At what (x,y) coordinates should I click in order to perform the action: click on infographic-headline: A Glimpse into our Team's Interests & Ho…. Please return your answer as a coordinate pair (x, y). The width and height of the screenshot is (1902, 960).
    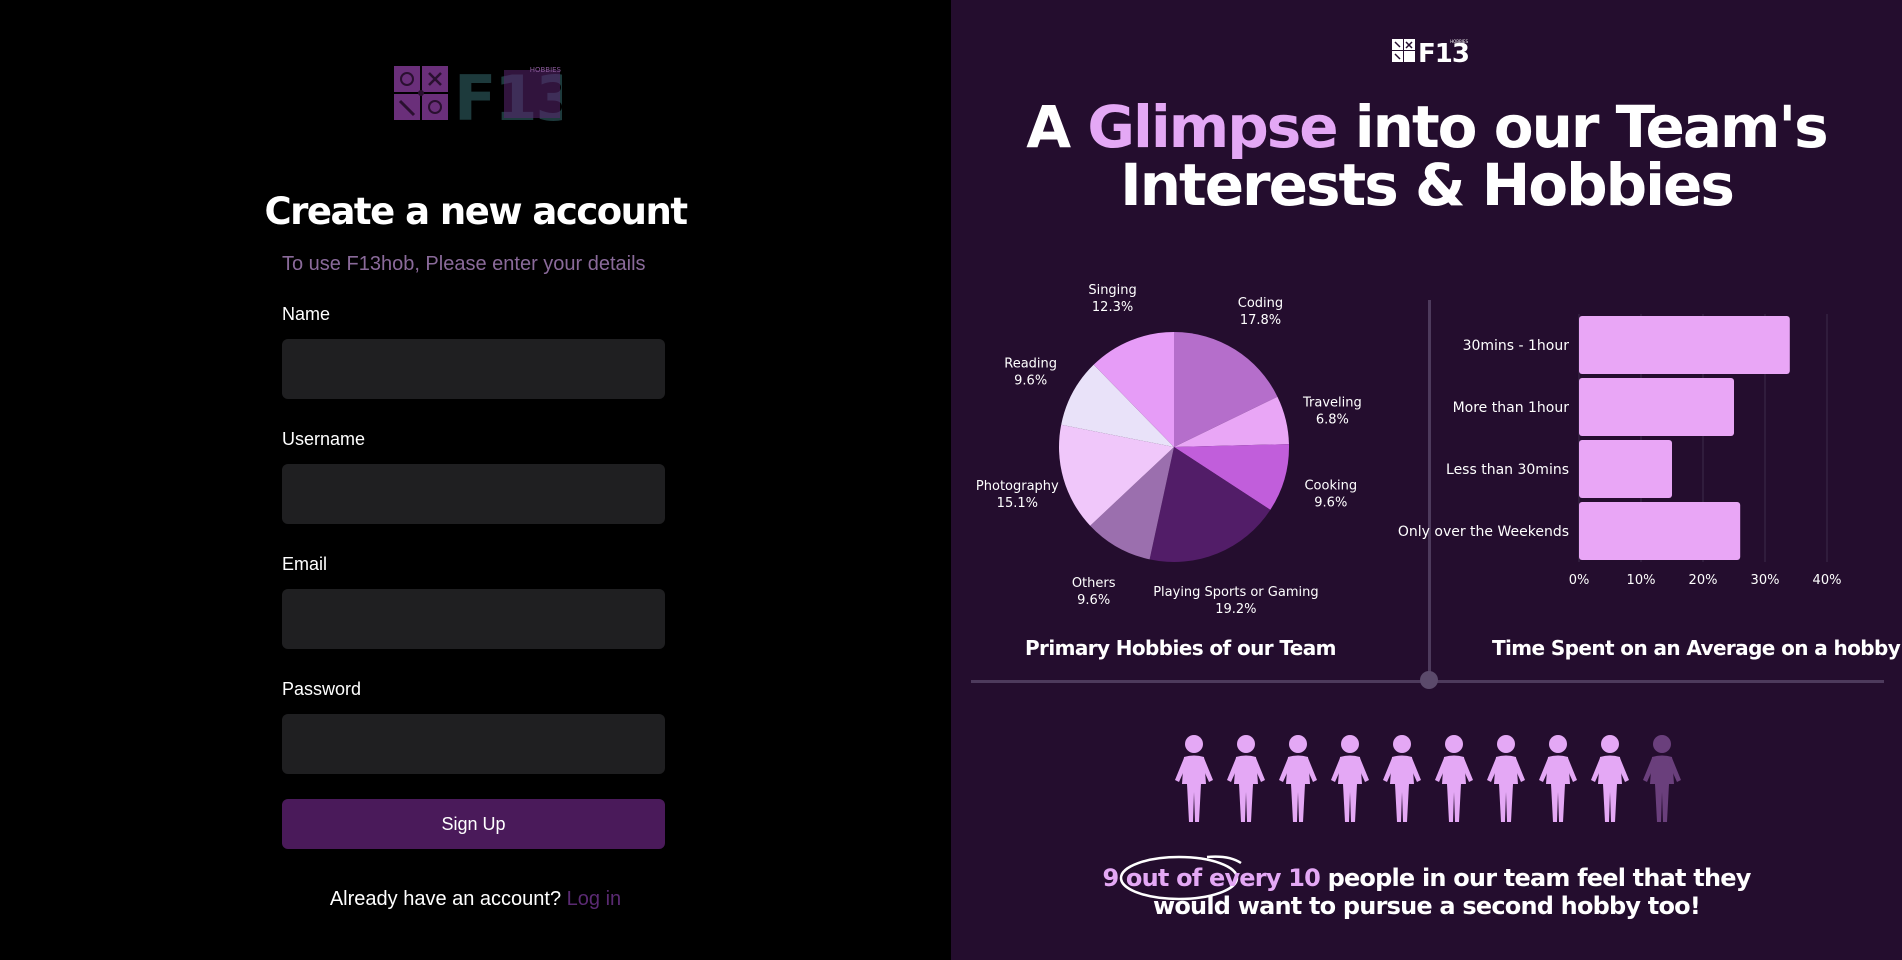
    Looking at the image, I should click on (1426, 156).